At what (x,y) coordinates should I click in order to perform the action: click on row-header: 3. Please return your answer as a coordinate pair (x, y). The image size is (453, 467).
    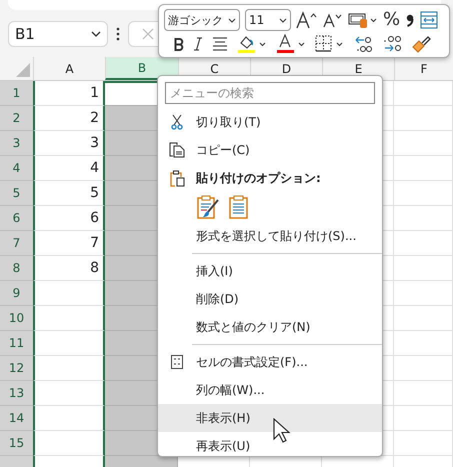
    Looking at the image, I should click on (16, 143).